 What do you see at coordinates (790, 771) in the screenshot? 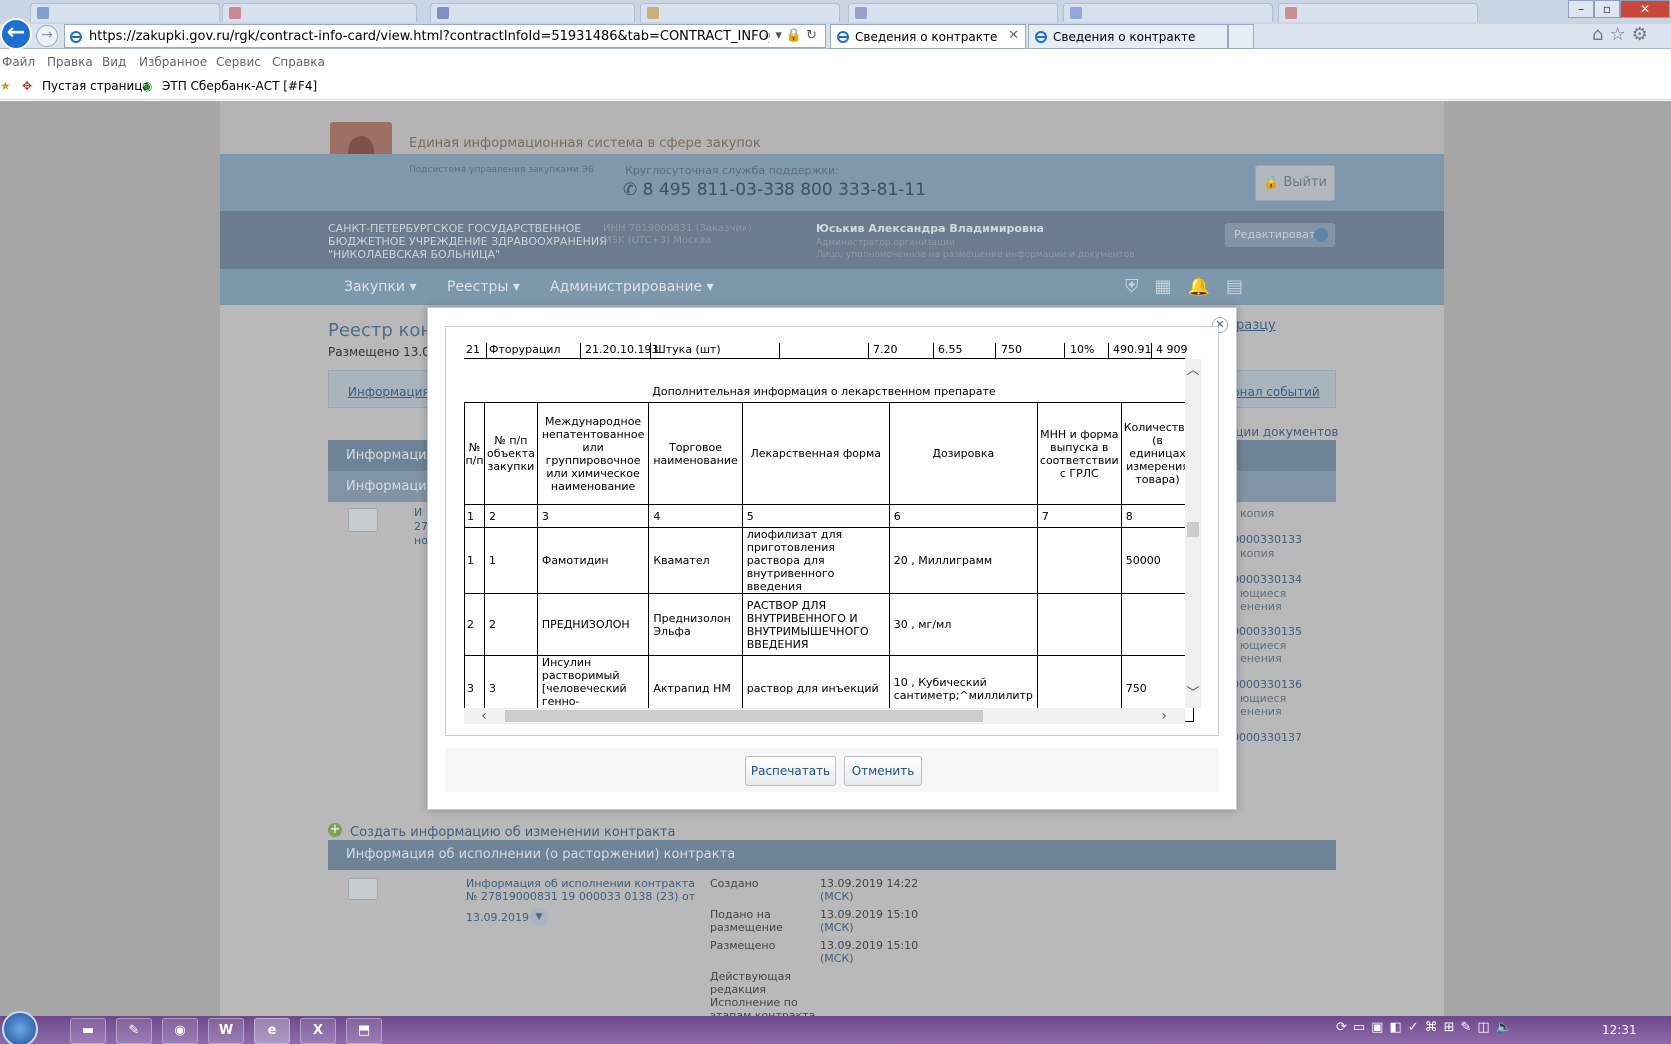
I see `print-button: Распечатать` at bounding box center [790, 771].